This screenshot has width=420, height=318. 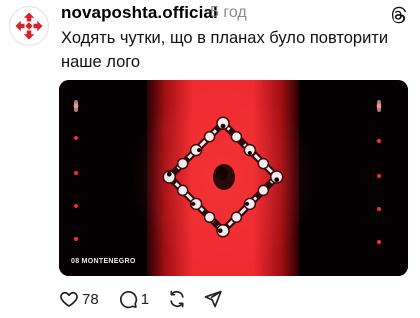 I want to click on username: novaposhta.official, so click(x=139, y=13).